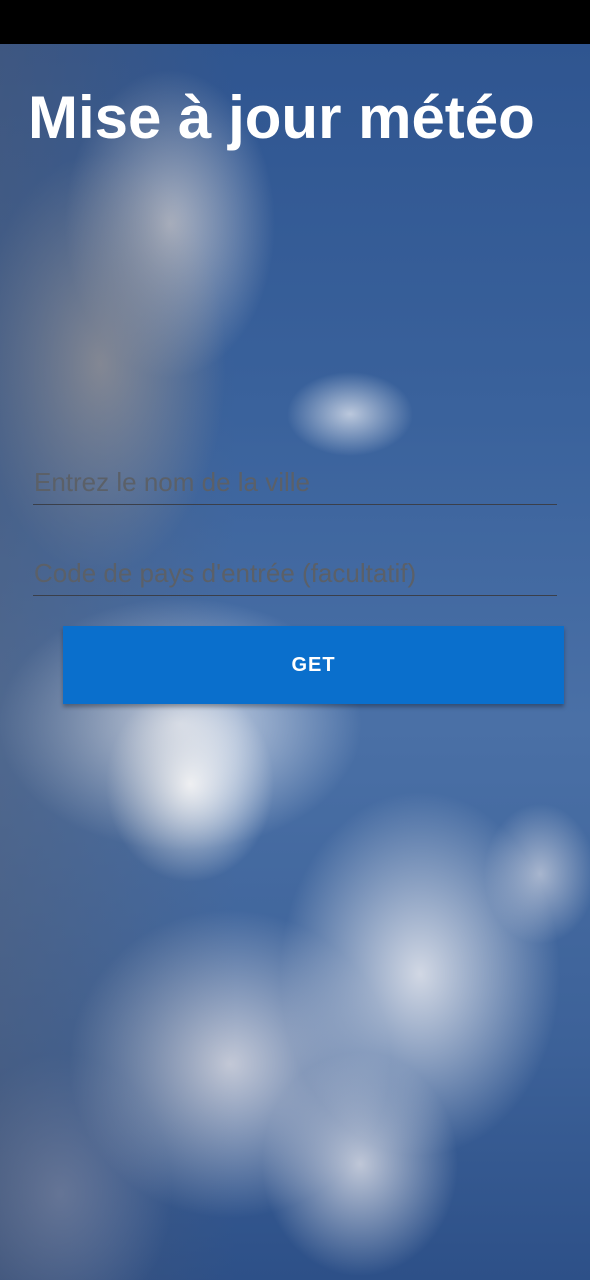  I want to click on city-name-input, so click(295, 483).